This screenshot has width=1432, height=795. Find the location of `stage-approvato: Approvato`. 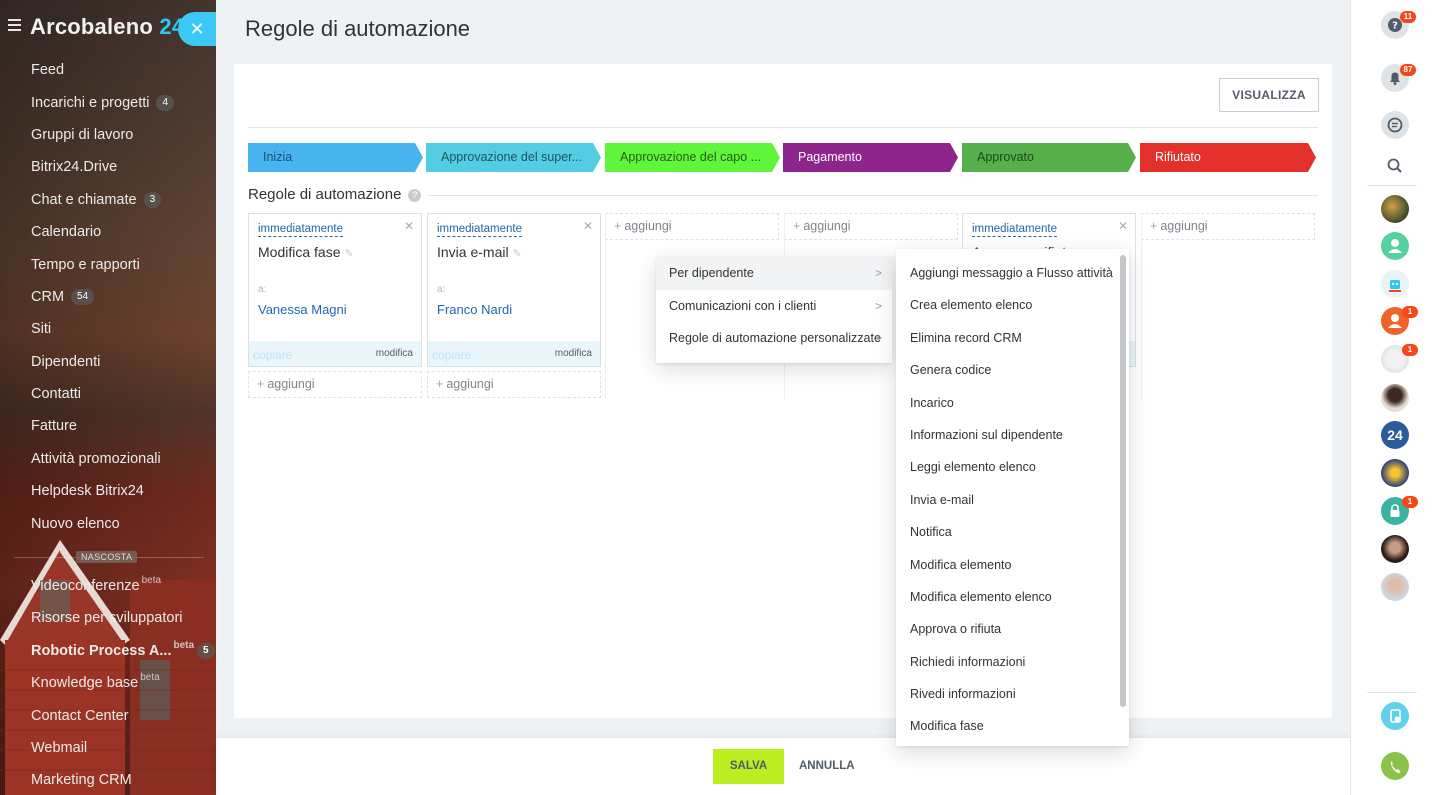

stage-approvato: Approvato is located at coordinates (1045, 157).